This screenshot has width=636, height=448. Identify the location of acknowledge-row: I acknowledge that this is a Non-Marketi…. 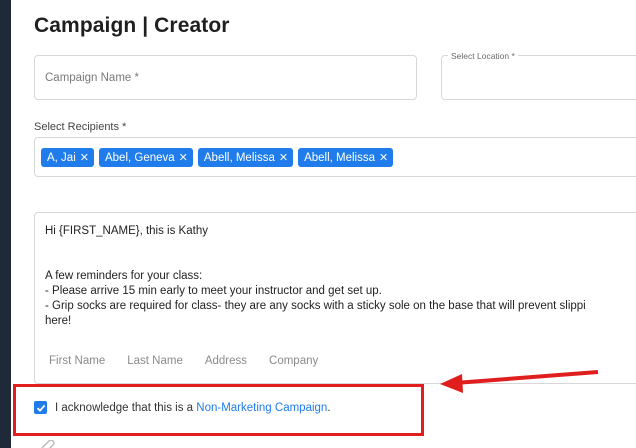
(182, 407).